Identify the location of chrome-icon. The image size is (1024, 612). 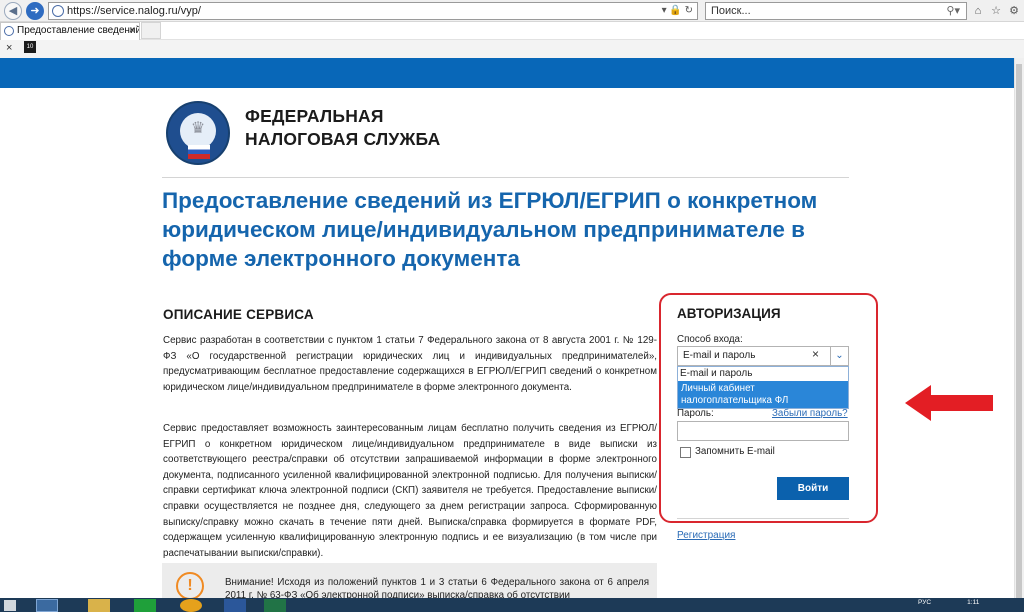
(191, 605).